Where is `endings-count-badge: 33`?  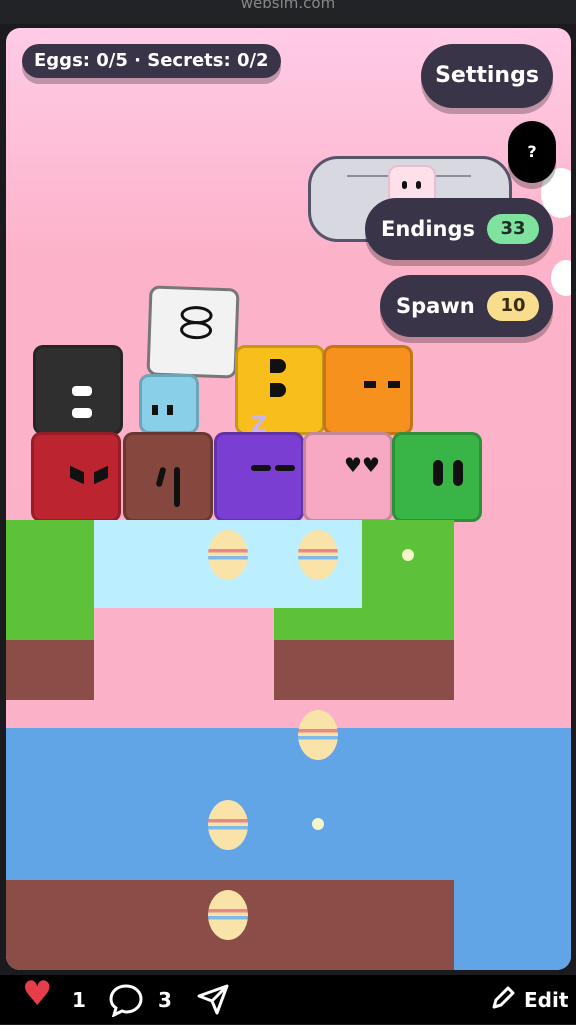
endings-count-badge: 33 is located at coordinates (513, 229).